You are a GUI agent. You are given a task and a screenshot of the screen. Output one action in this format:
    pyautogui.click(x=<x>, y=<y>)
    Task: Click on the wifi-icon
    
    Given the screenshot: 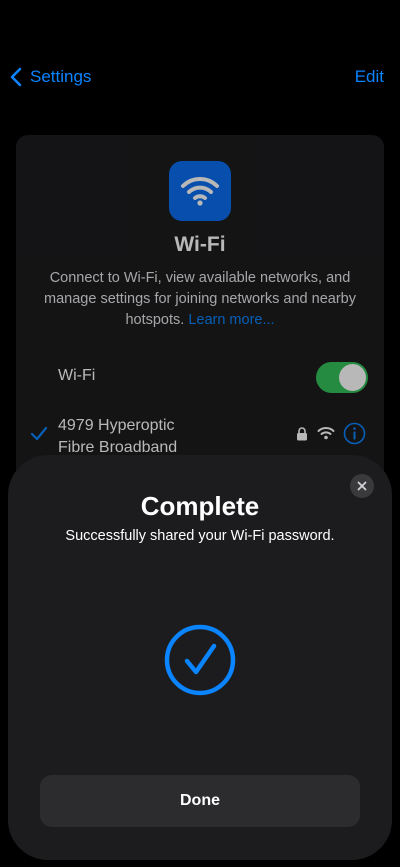 What is the action you would take?
    pyautogui.click(x=200, y=191)
    